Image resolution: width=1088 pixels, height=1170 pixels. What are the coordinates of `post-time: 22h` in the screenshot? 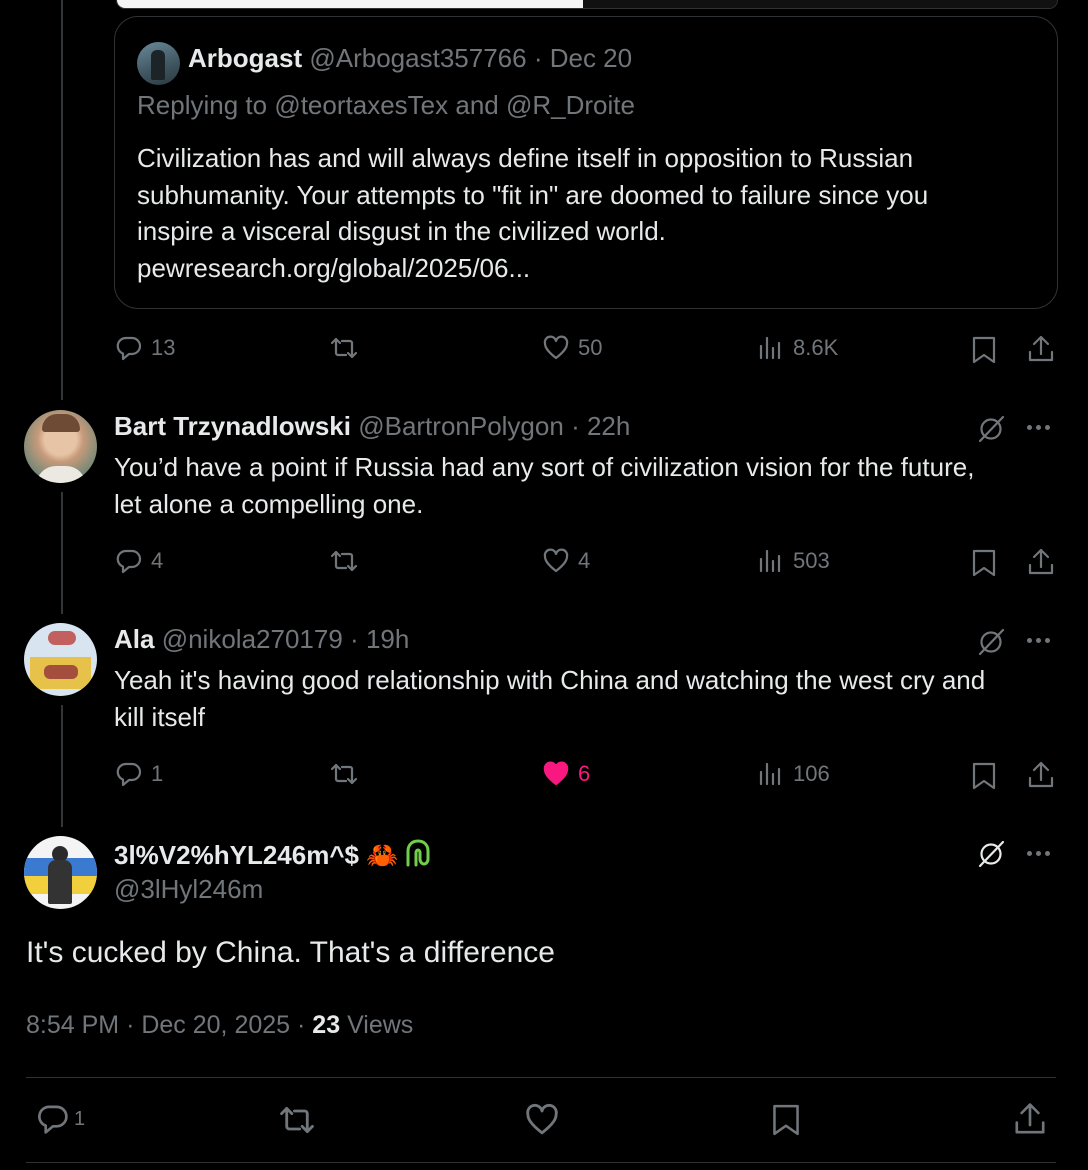 It's located at (608, 426).